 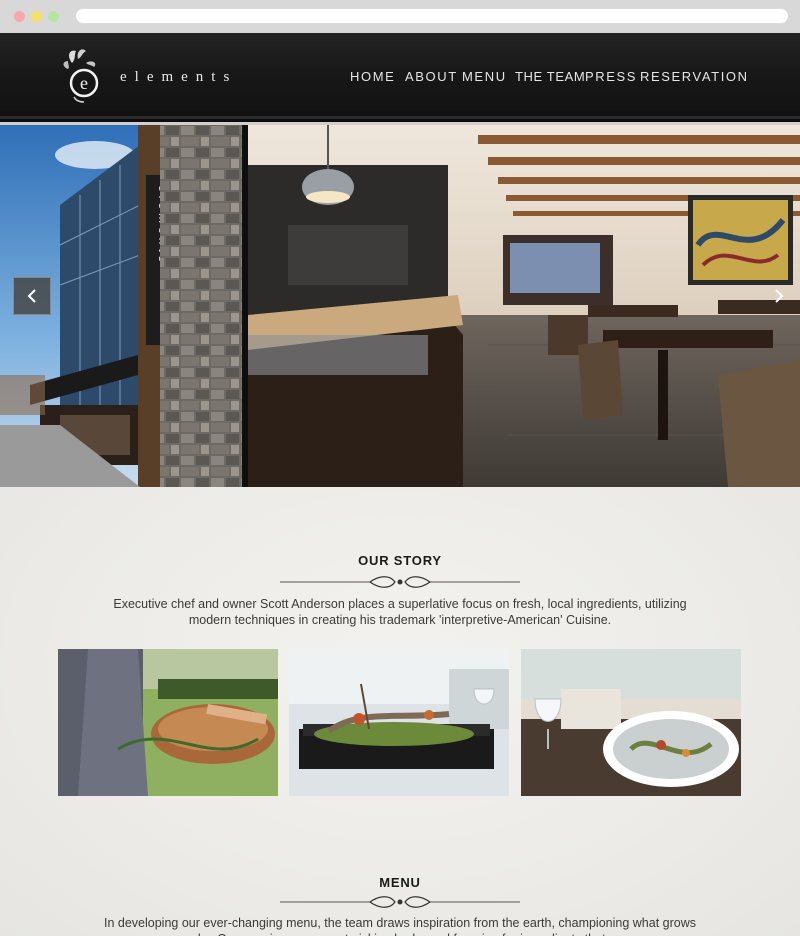 I want to click on svg-text: e, so click(x=84, y=83).